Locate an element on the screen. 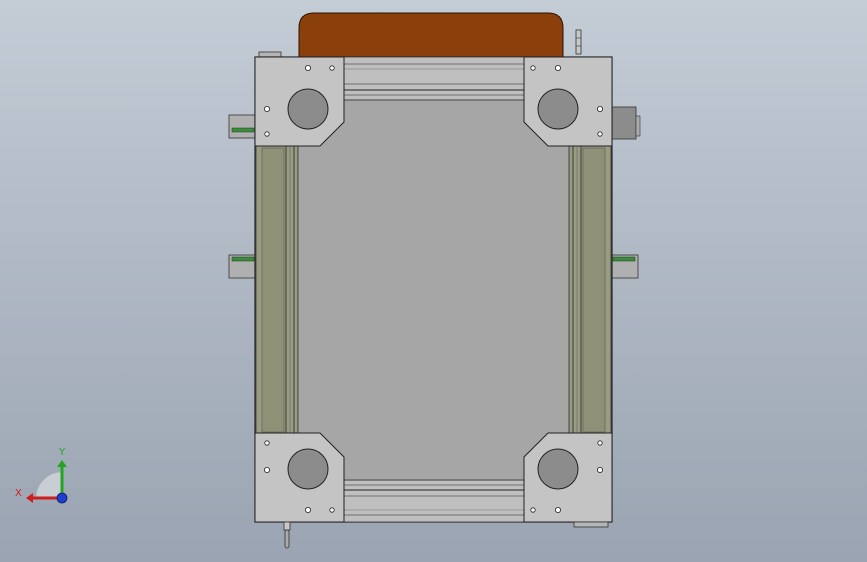 The image size is (867, 562). motor-plate-bottom-left is located at coordinates (299, 477).